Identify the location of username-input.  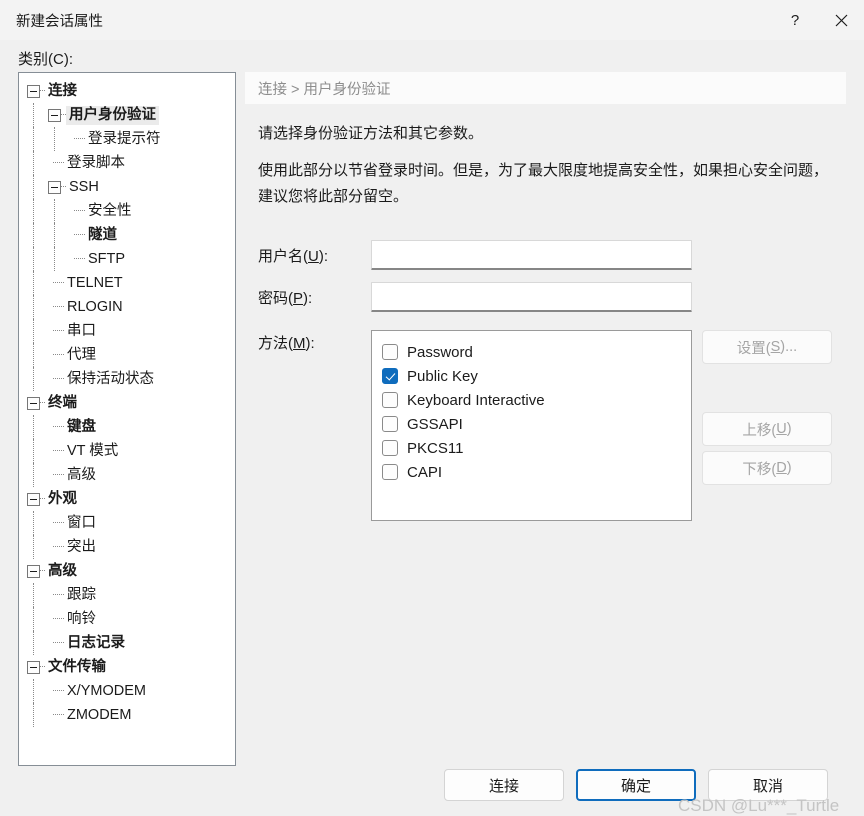
(531, 255).